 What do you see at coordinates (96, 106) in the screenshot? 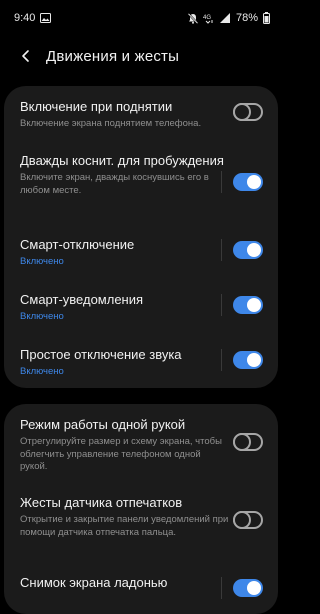
I see `setting-title: Включение при поднятии` at bounding box center [96, 106].